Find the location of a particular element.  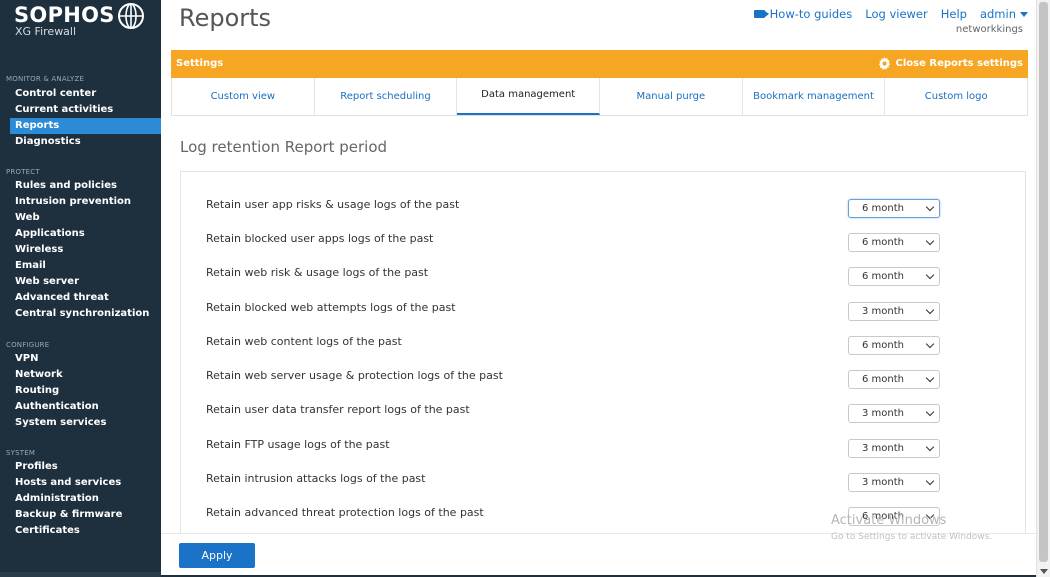

sidebar-footer is located at coordinates (80, 574).